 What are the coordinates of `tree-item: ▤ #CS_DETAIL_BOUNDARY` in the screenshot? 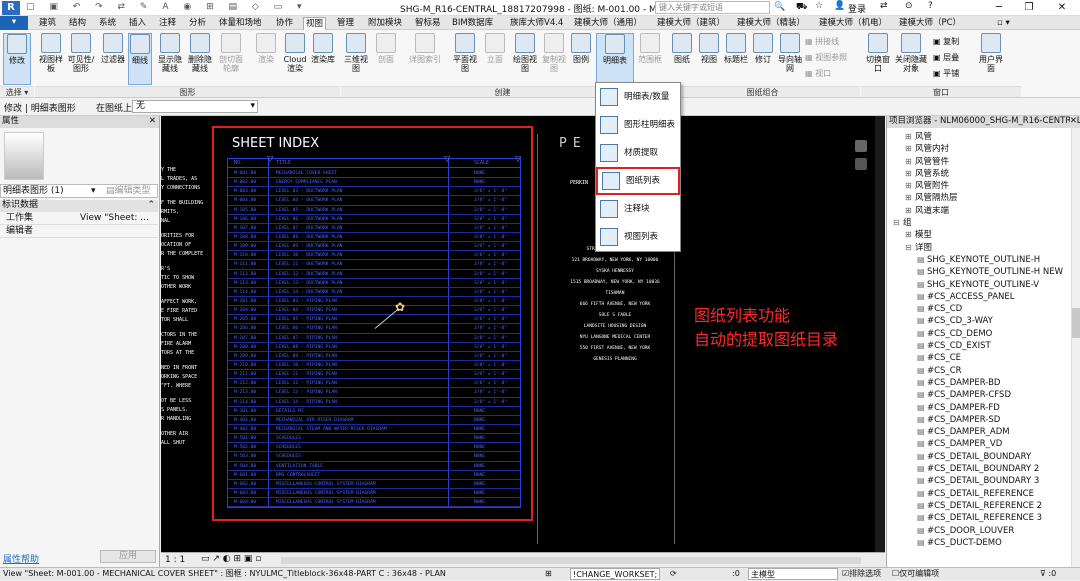 It's located at (983, 457).